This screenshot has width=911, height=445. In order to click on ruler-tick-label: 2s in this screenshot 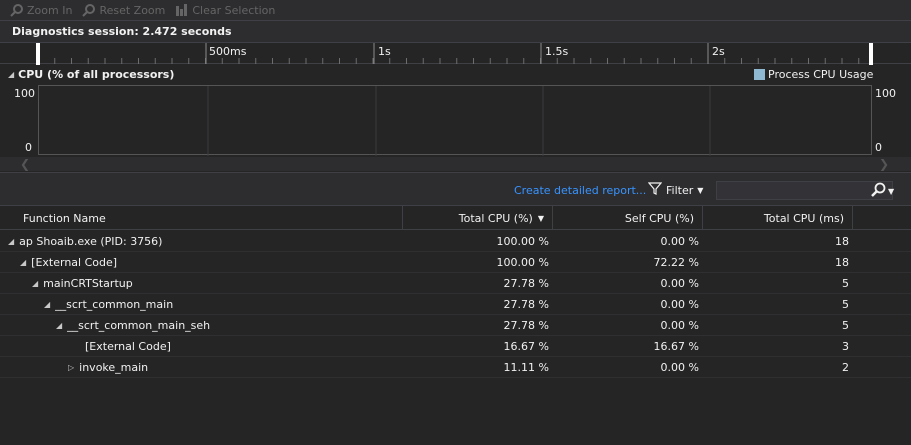, I will do `click(718, 51)`.